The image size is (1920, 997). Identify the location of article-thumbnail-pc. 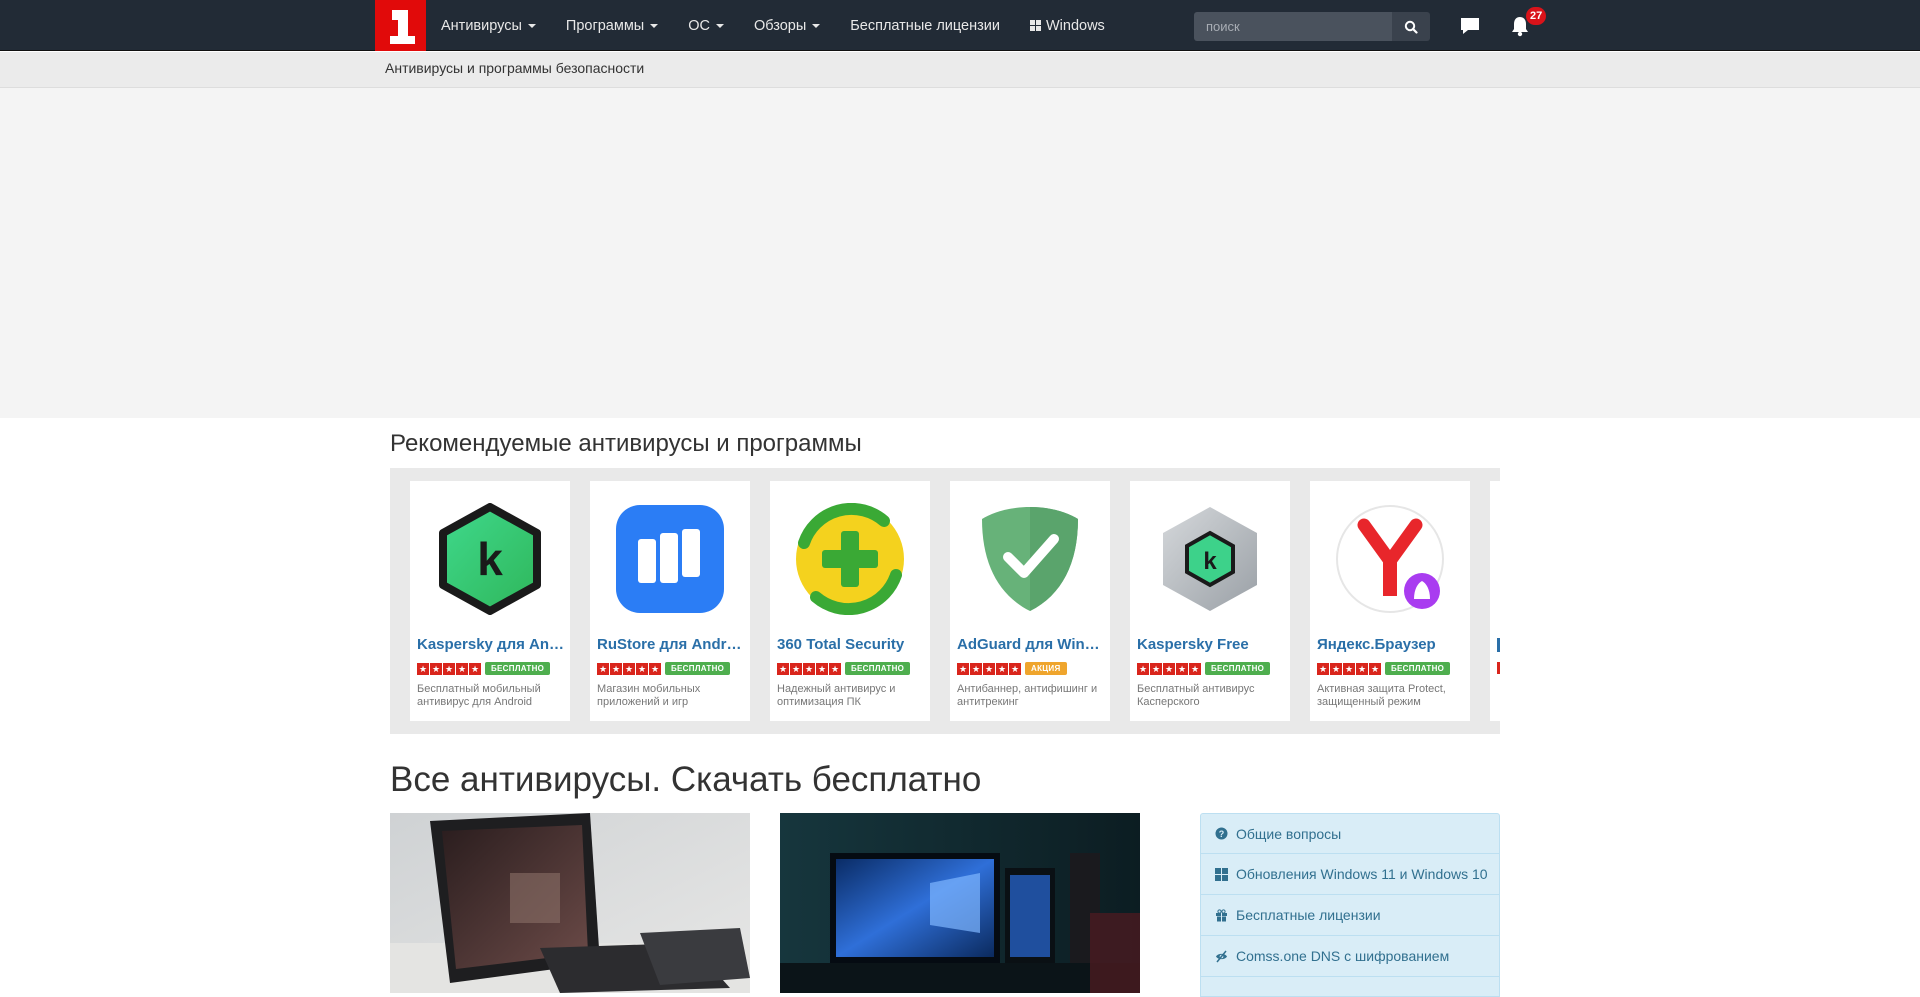
(960, 903).